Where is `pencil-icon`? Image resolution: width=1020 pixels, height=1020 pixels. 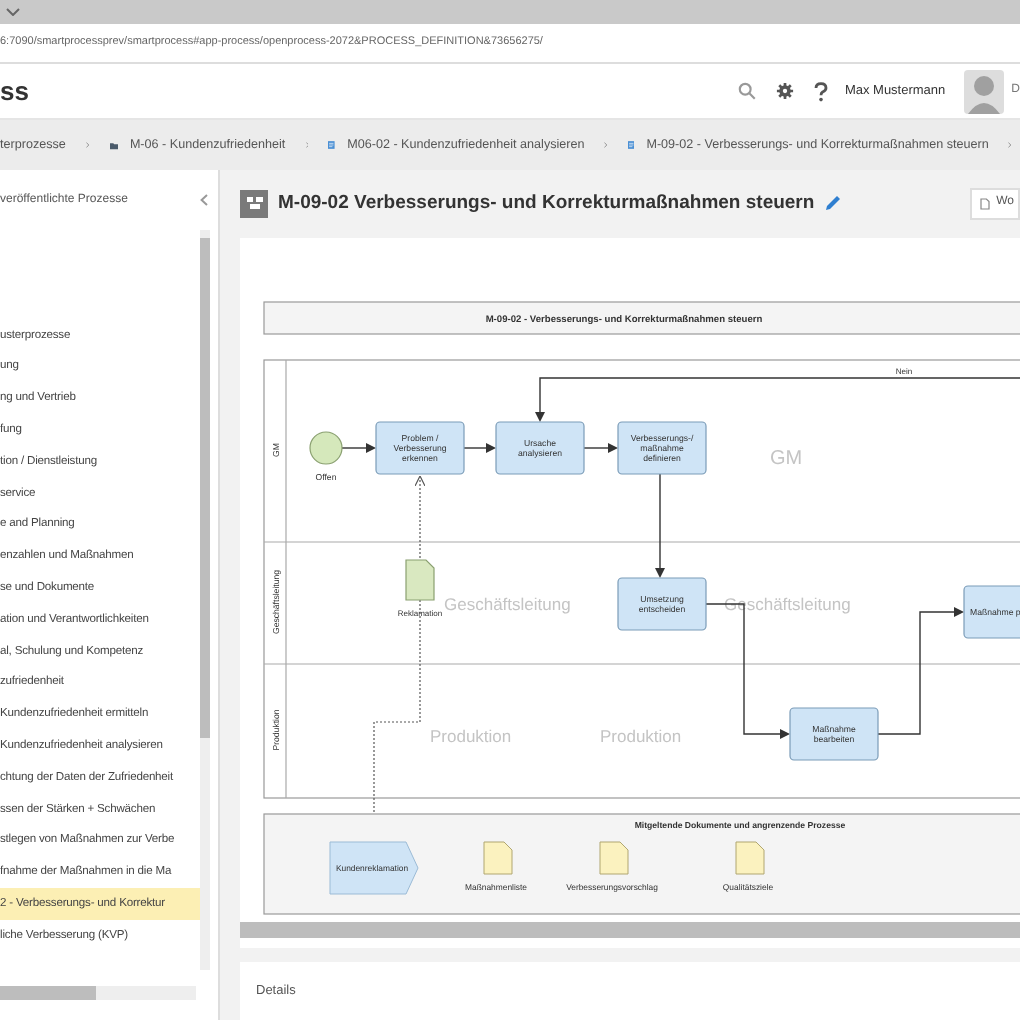 pencil-icon is located at coordinates (833, 203).